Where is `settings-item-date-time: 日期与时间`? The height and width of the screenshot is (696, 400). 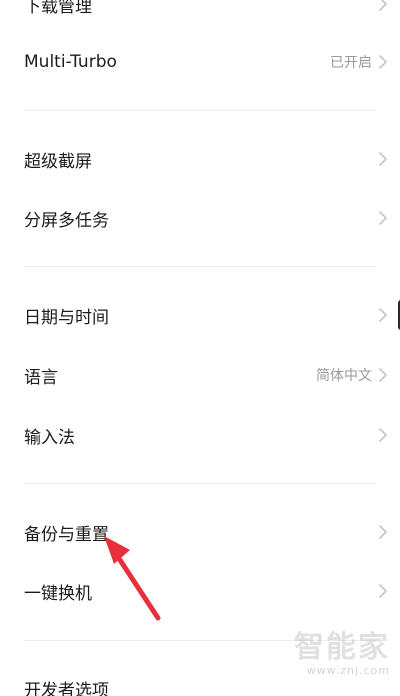 settings-item-date-time: 日期与时间 is located at coordinates (200, 315).